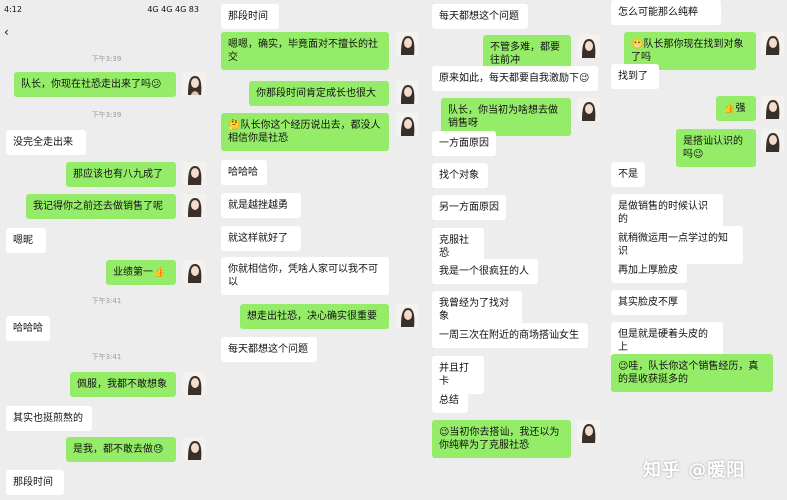  Describe the element at coordinates (666, 12) in the screenshot. I see `message-bubble: 怎么可能那么纯粹` at that location.